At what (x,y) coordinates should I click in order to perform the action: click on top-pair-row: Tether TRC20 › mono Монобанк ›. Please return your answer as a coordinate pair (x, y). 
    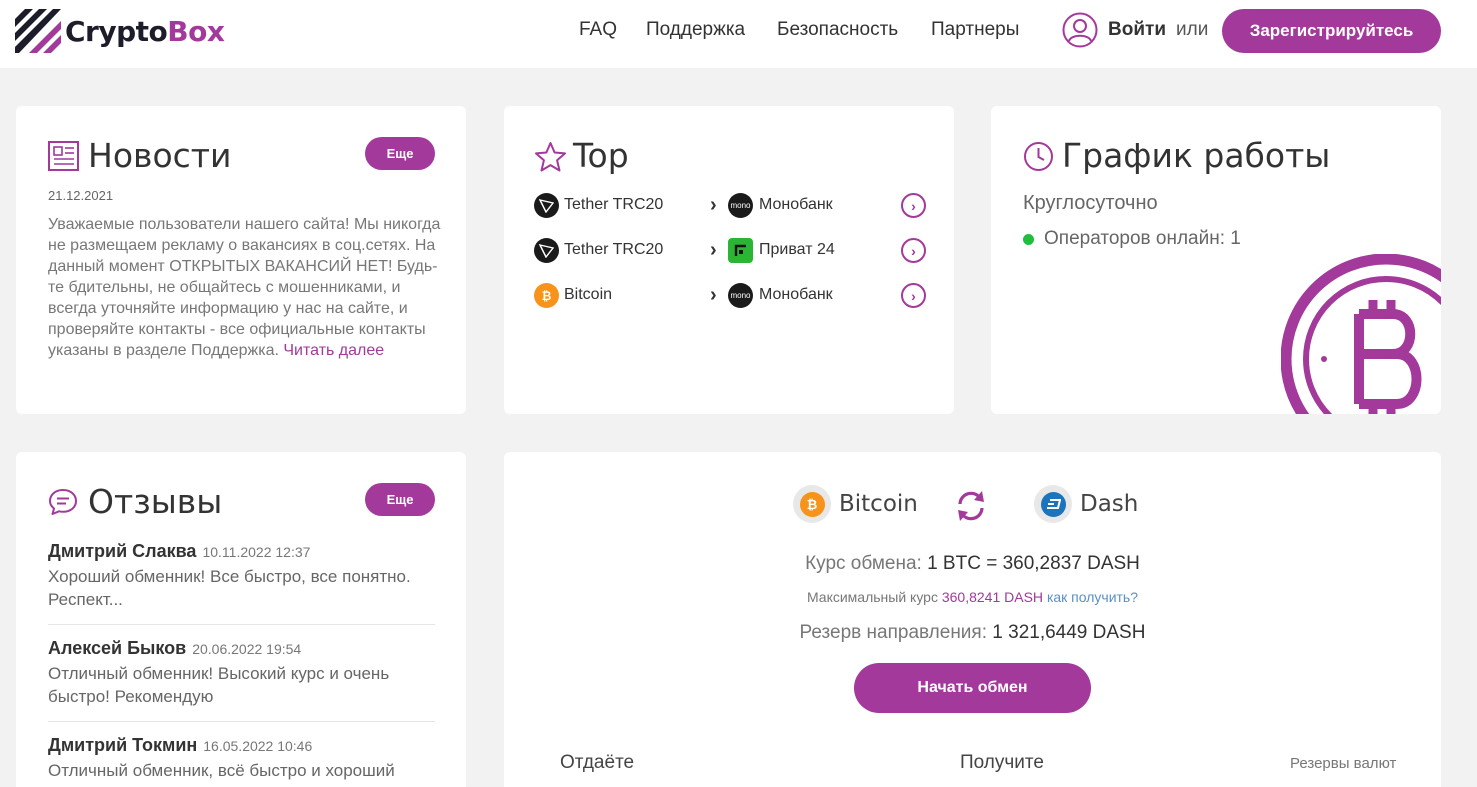
    Looking at the image, I should click on (731, 207).